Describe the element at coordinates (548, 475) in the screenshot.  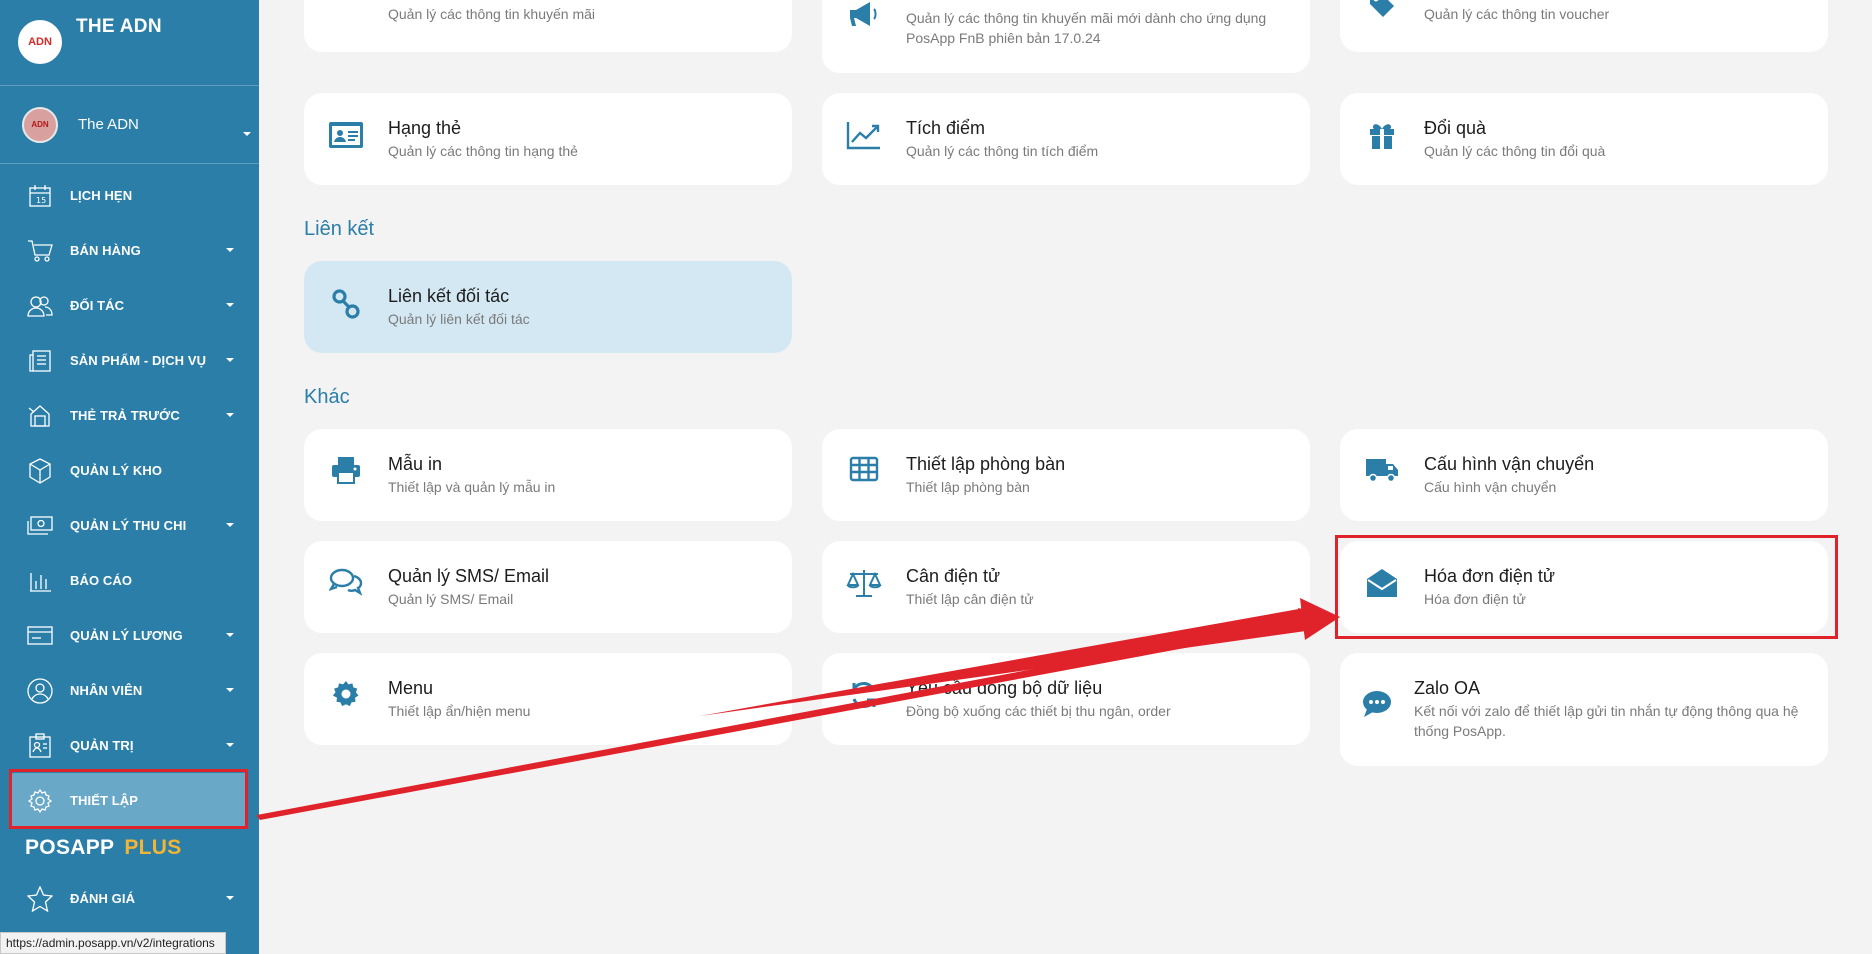
I see `card-mau-in: Mẫu in Thiết lập và quản lý mẫu in` at that location.